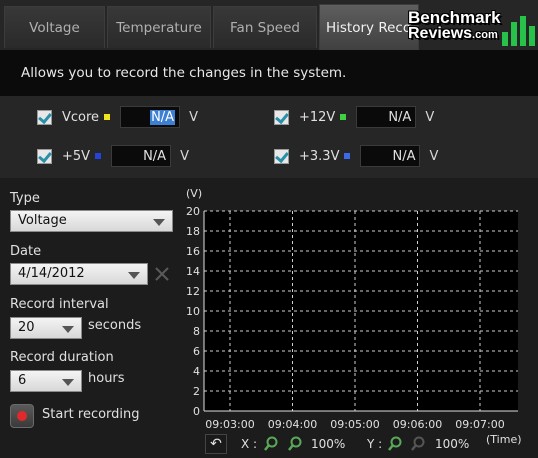 The image size is (538, 458). Describe the element at coordinates (354, 424) in the screenshot. I see `x-tick-label: 09:05:00` at that location.